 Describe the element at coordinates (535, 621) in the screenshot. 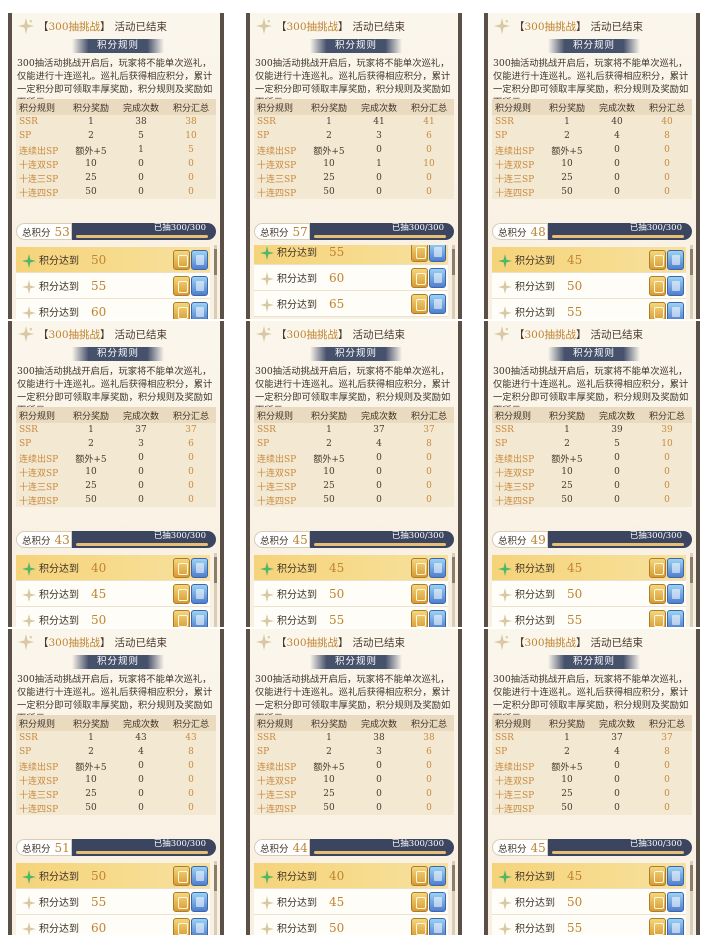

I see `reward-threshold-label: 积分达到` at that location.